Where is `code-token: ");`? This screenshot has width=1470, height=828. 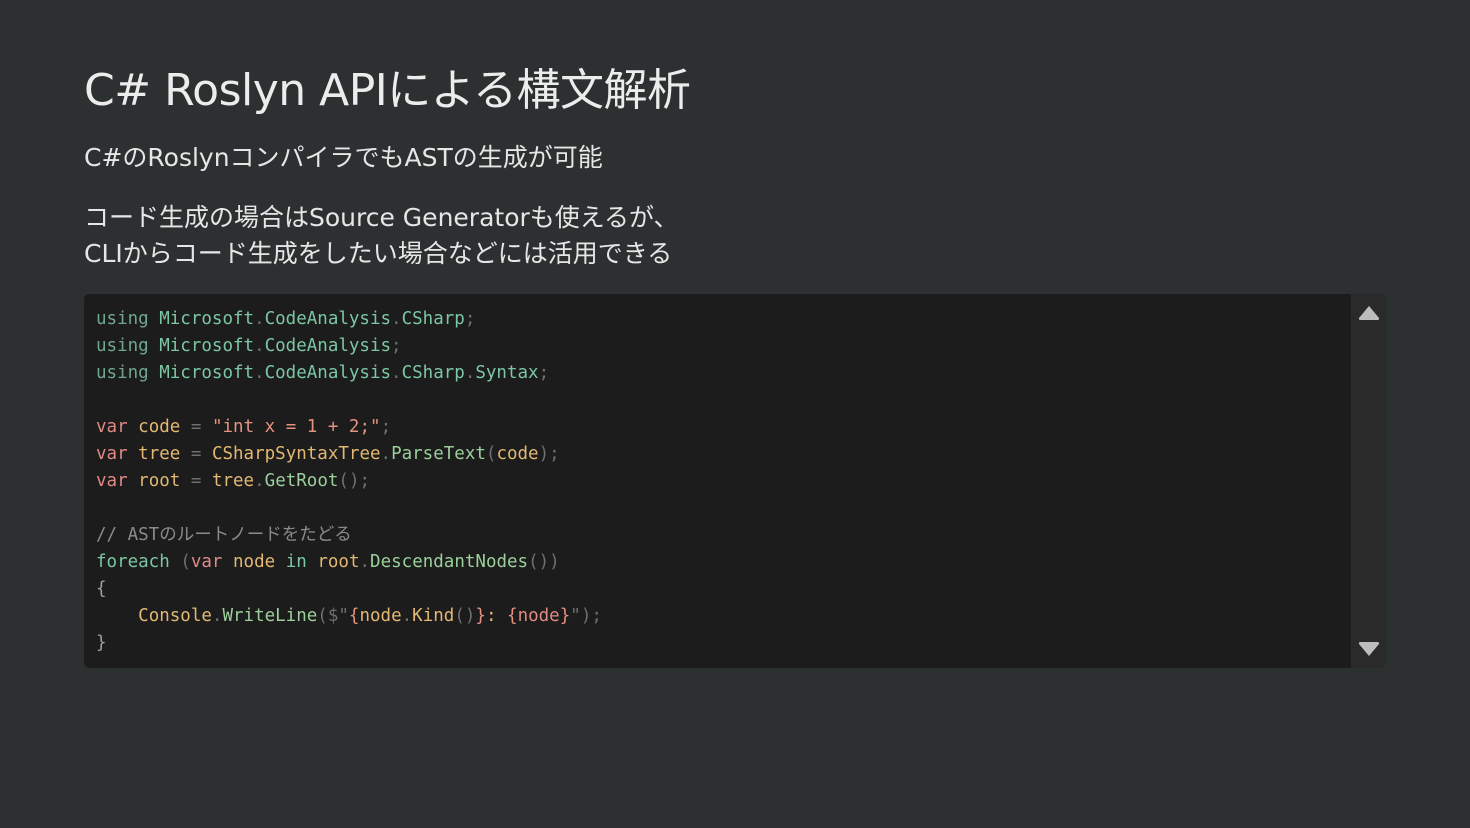
code-token: "); is located at coordinates (586, 616).